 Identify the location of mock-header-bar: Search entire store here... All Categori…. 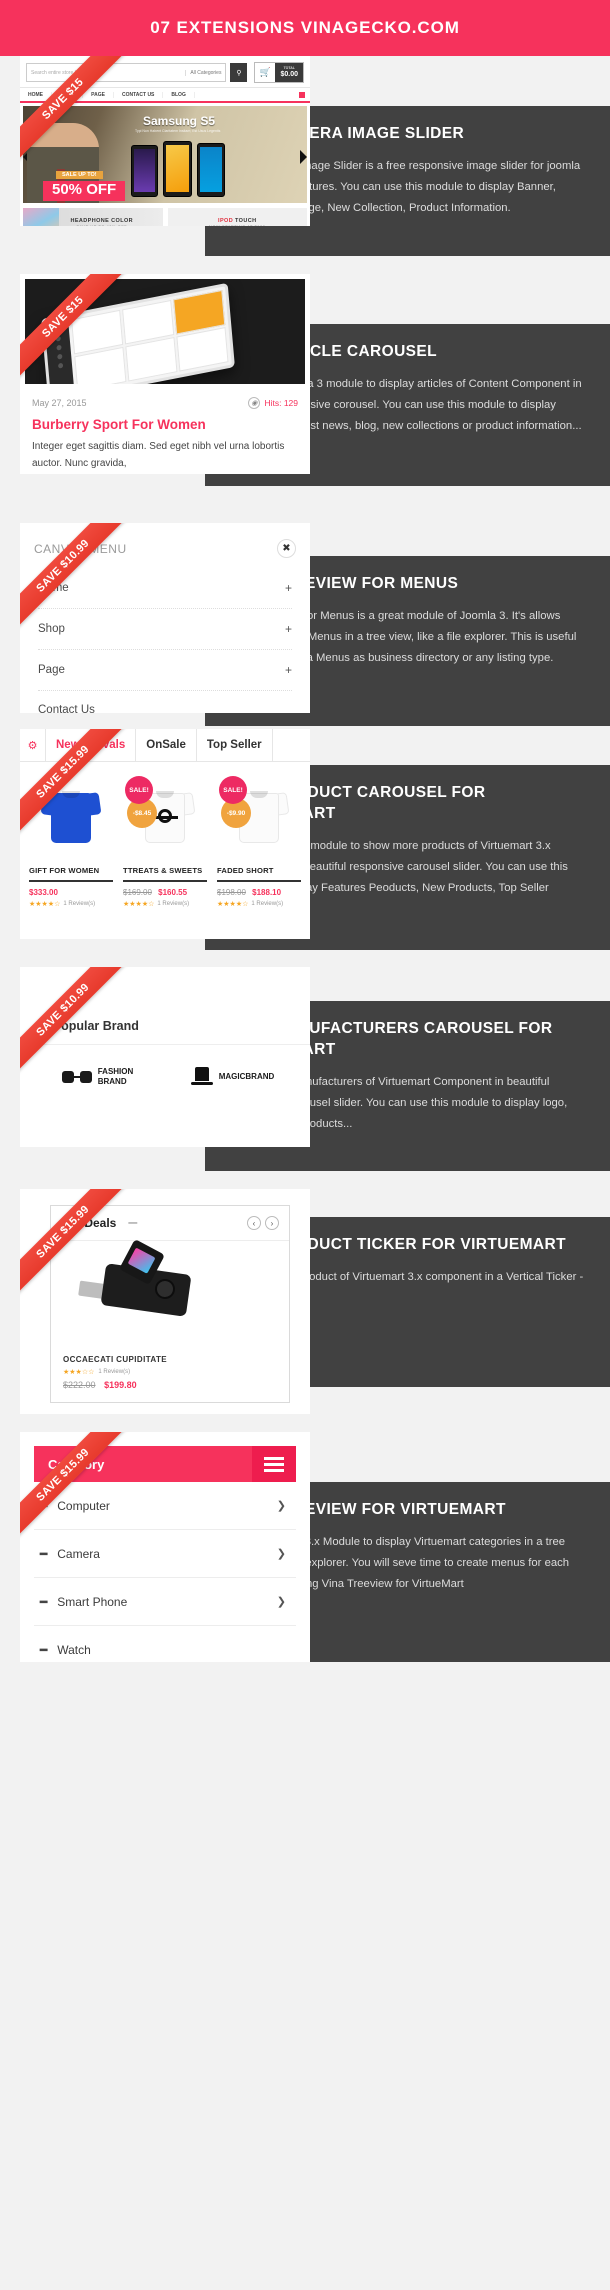
(165, 72).